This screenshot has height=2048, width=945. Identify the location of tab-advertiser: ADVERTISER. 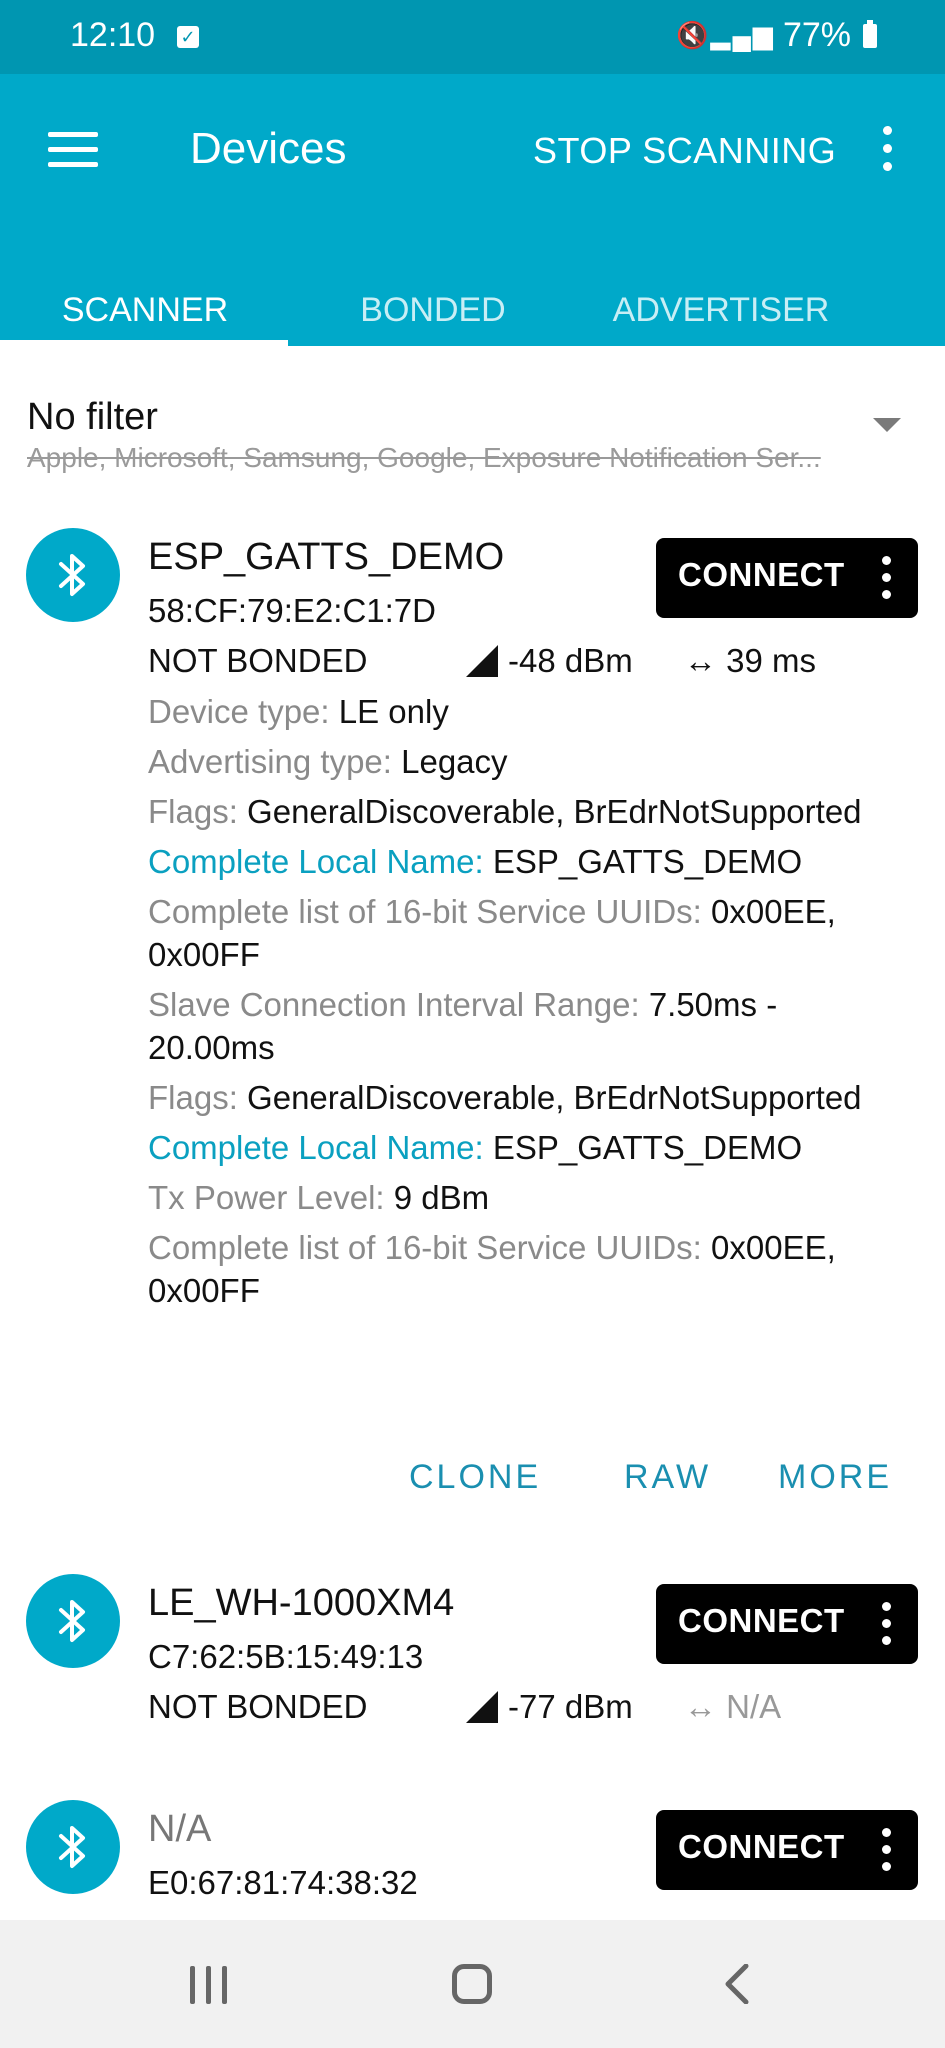
(721, 303).